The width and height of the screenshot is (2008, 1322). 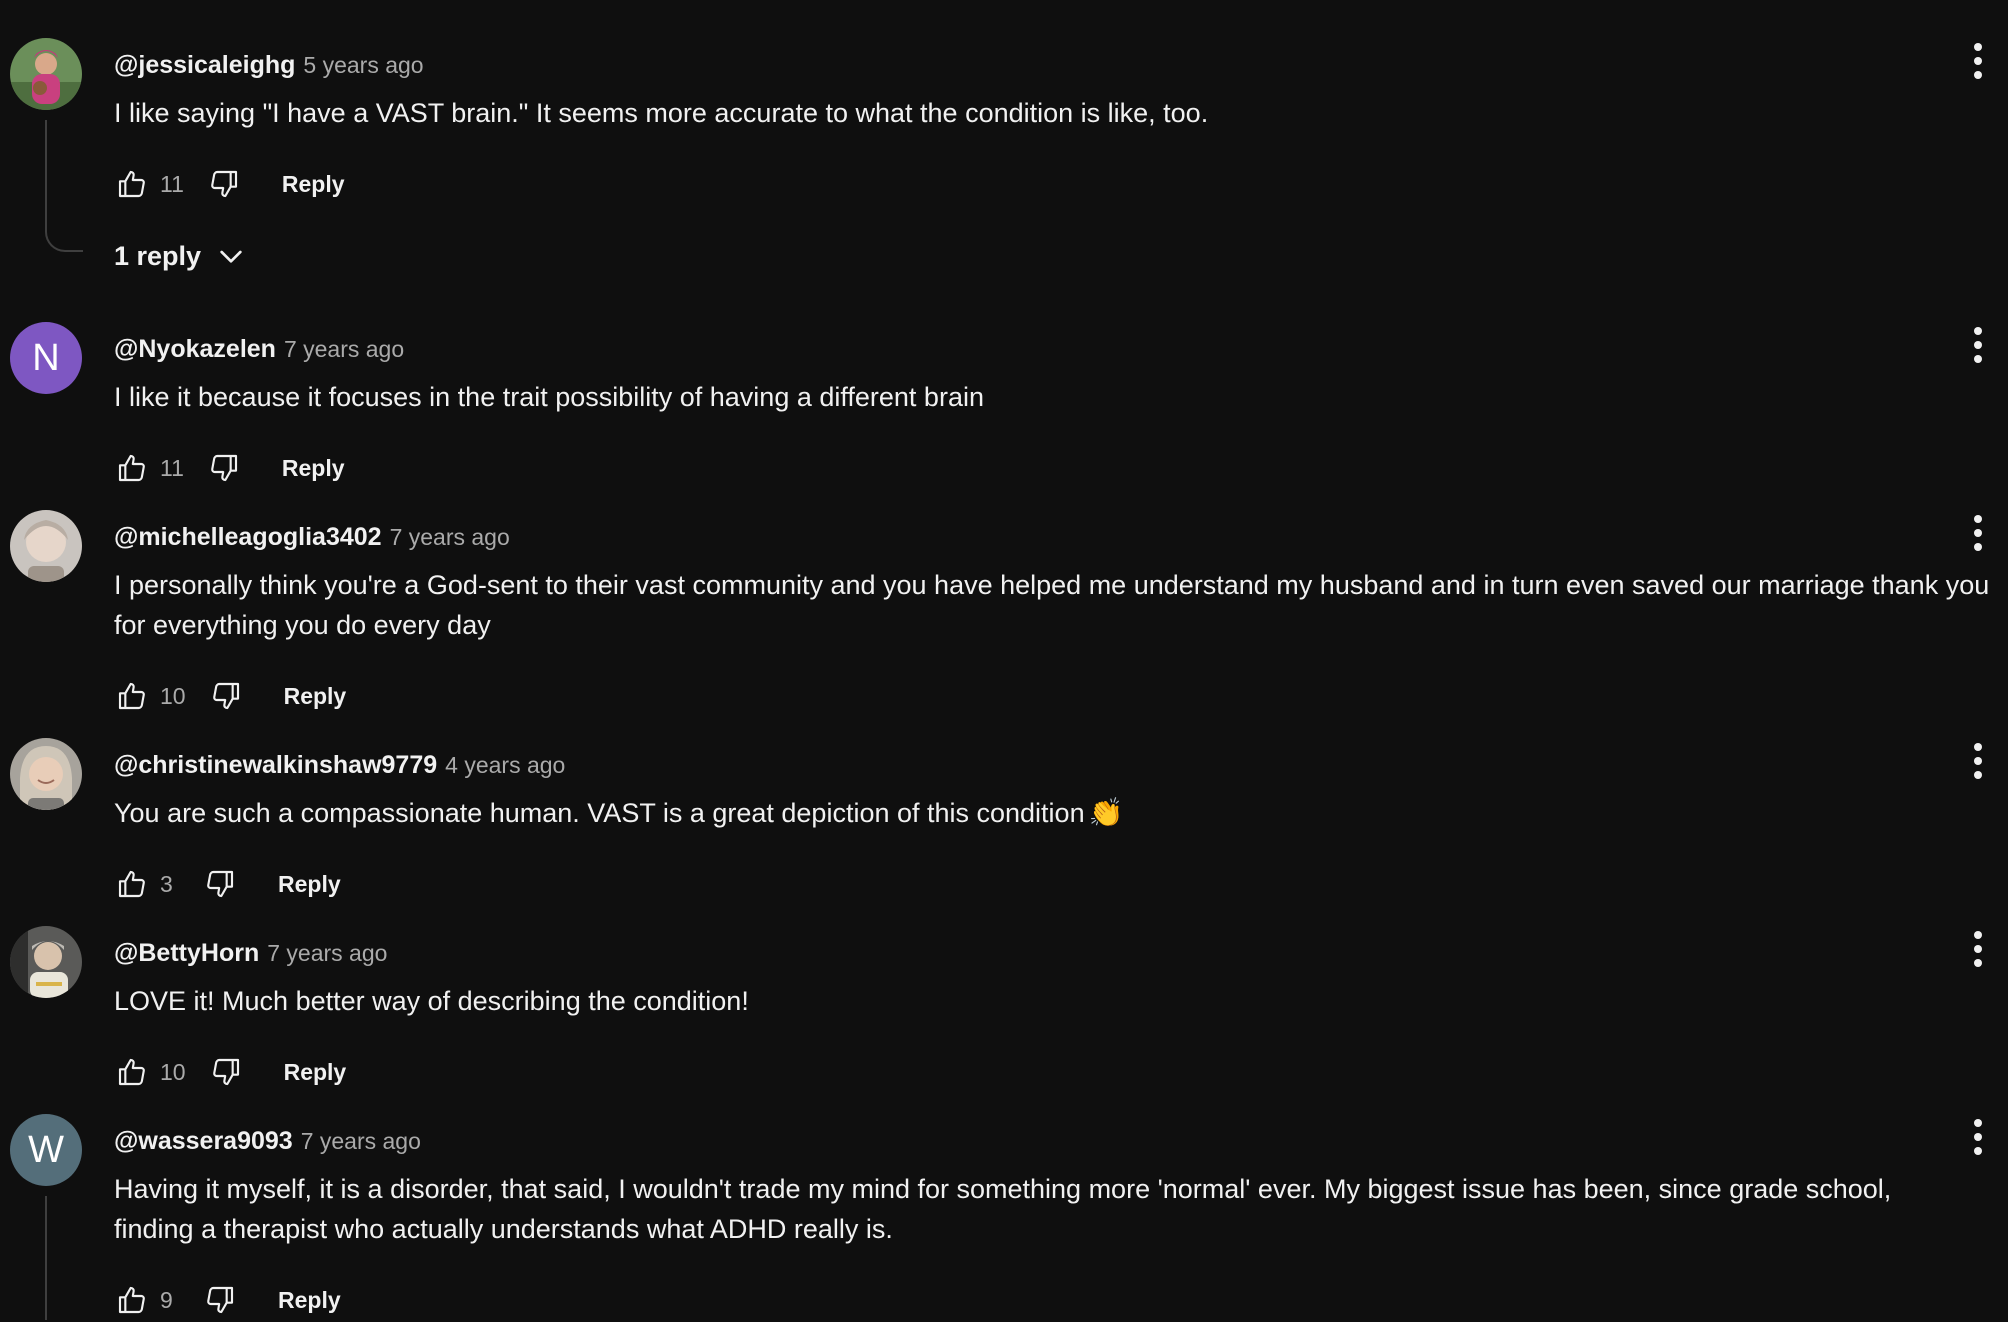 I want to click on comment-author: @BettyHorn, so click(x=186, y=953).